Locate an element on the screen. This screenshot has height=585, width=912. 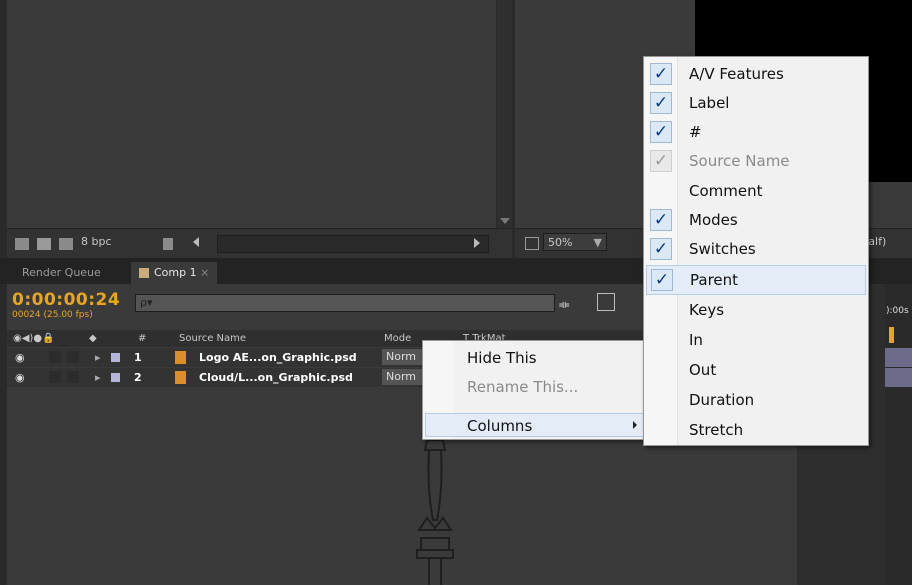
menu-item-modes: ✓ Modes is located at coordinates (756, 221).